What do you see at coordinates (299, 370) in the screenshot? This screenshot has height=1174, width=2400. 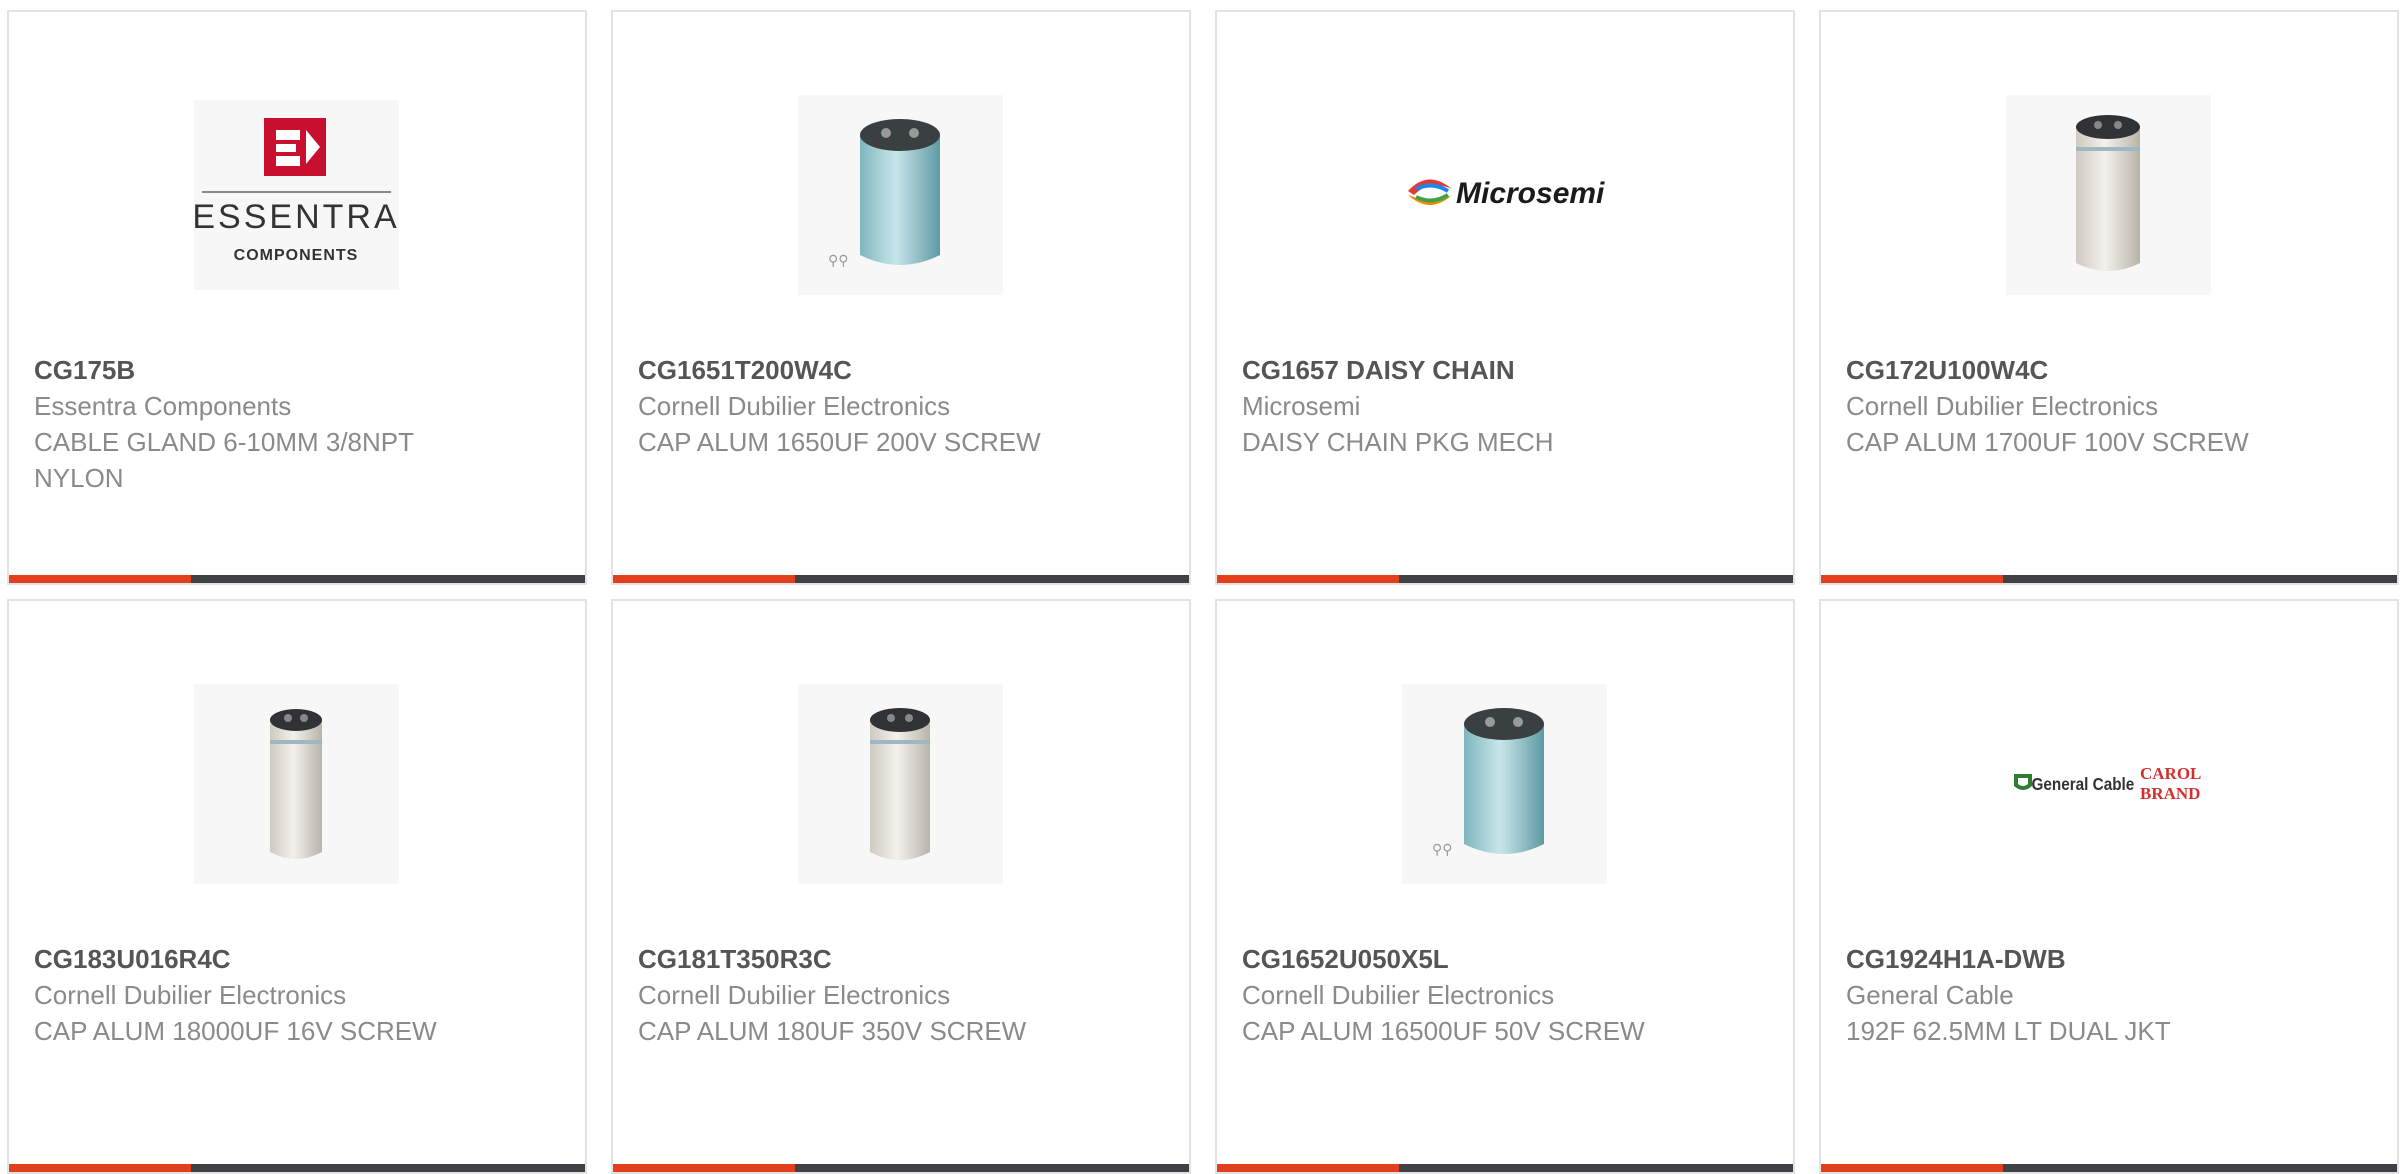 I see `part-number: CG175B` at bounding box center [299, 370].